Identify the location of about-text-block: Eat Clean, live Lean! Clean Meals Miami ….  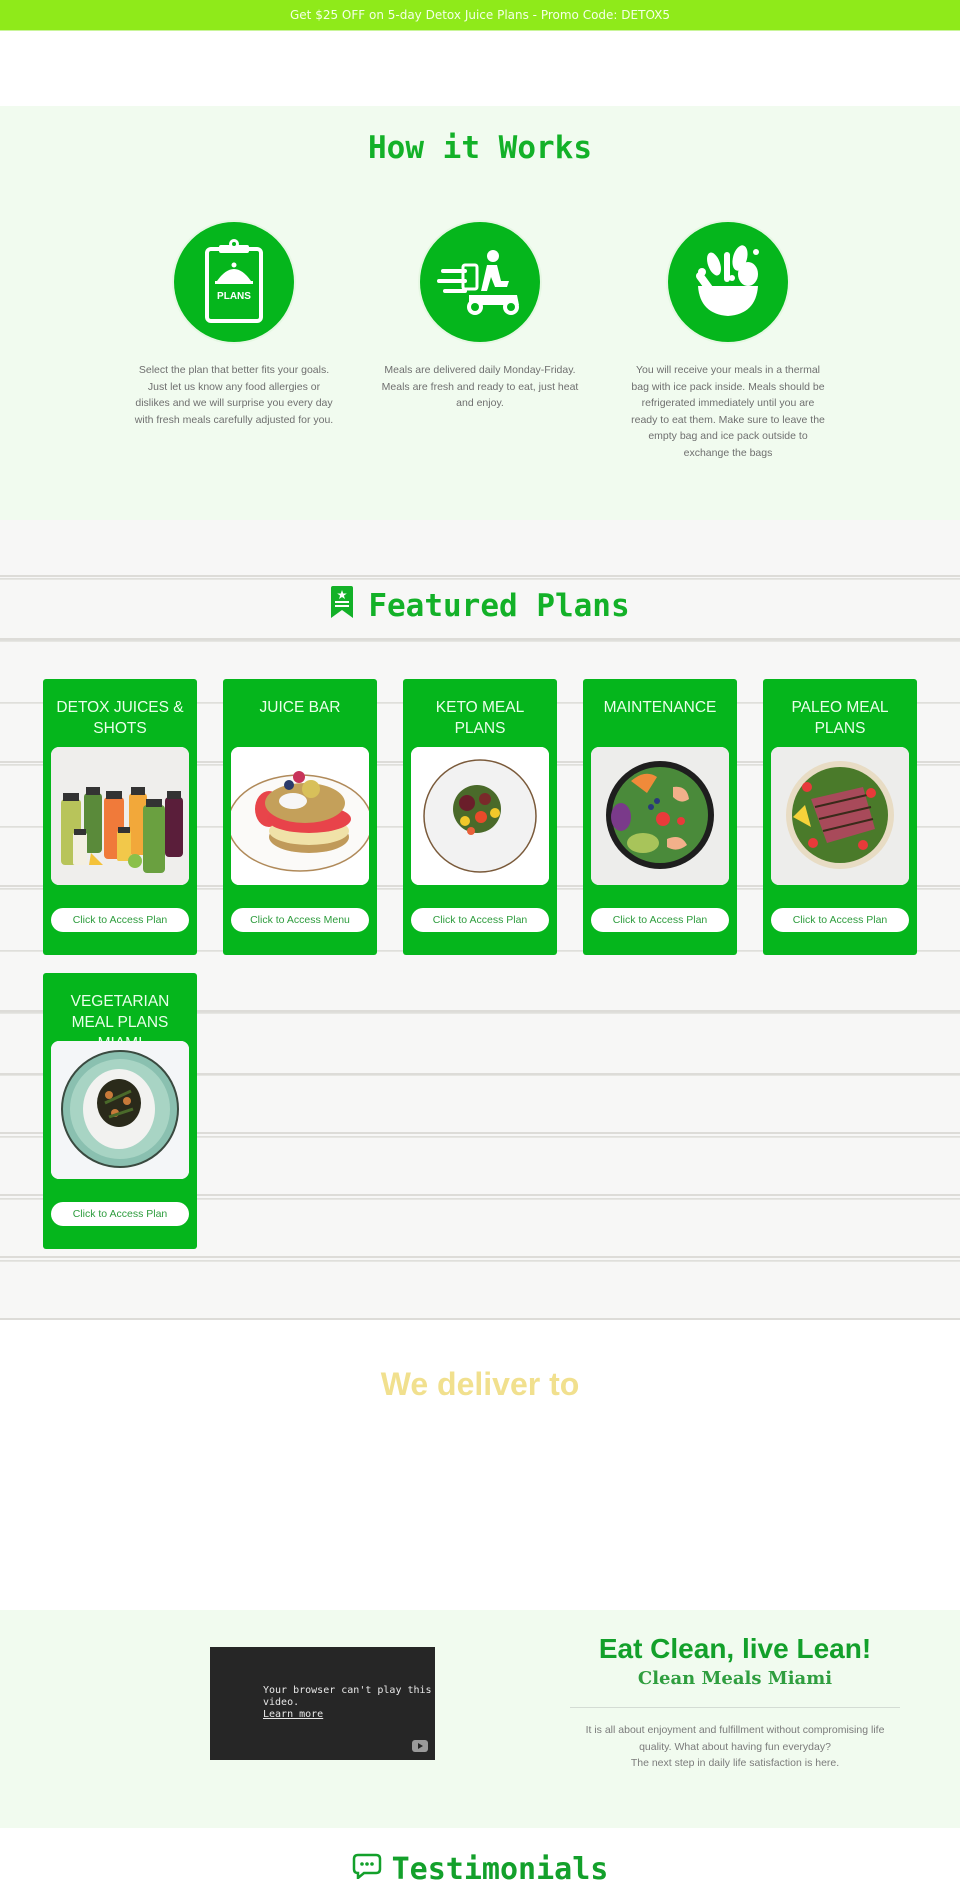
(735, 1702).